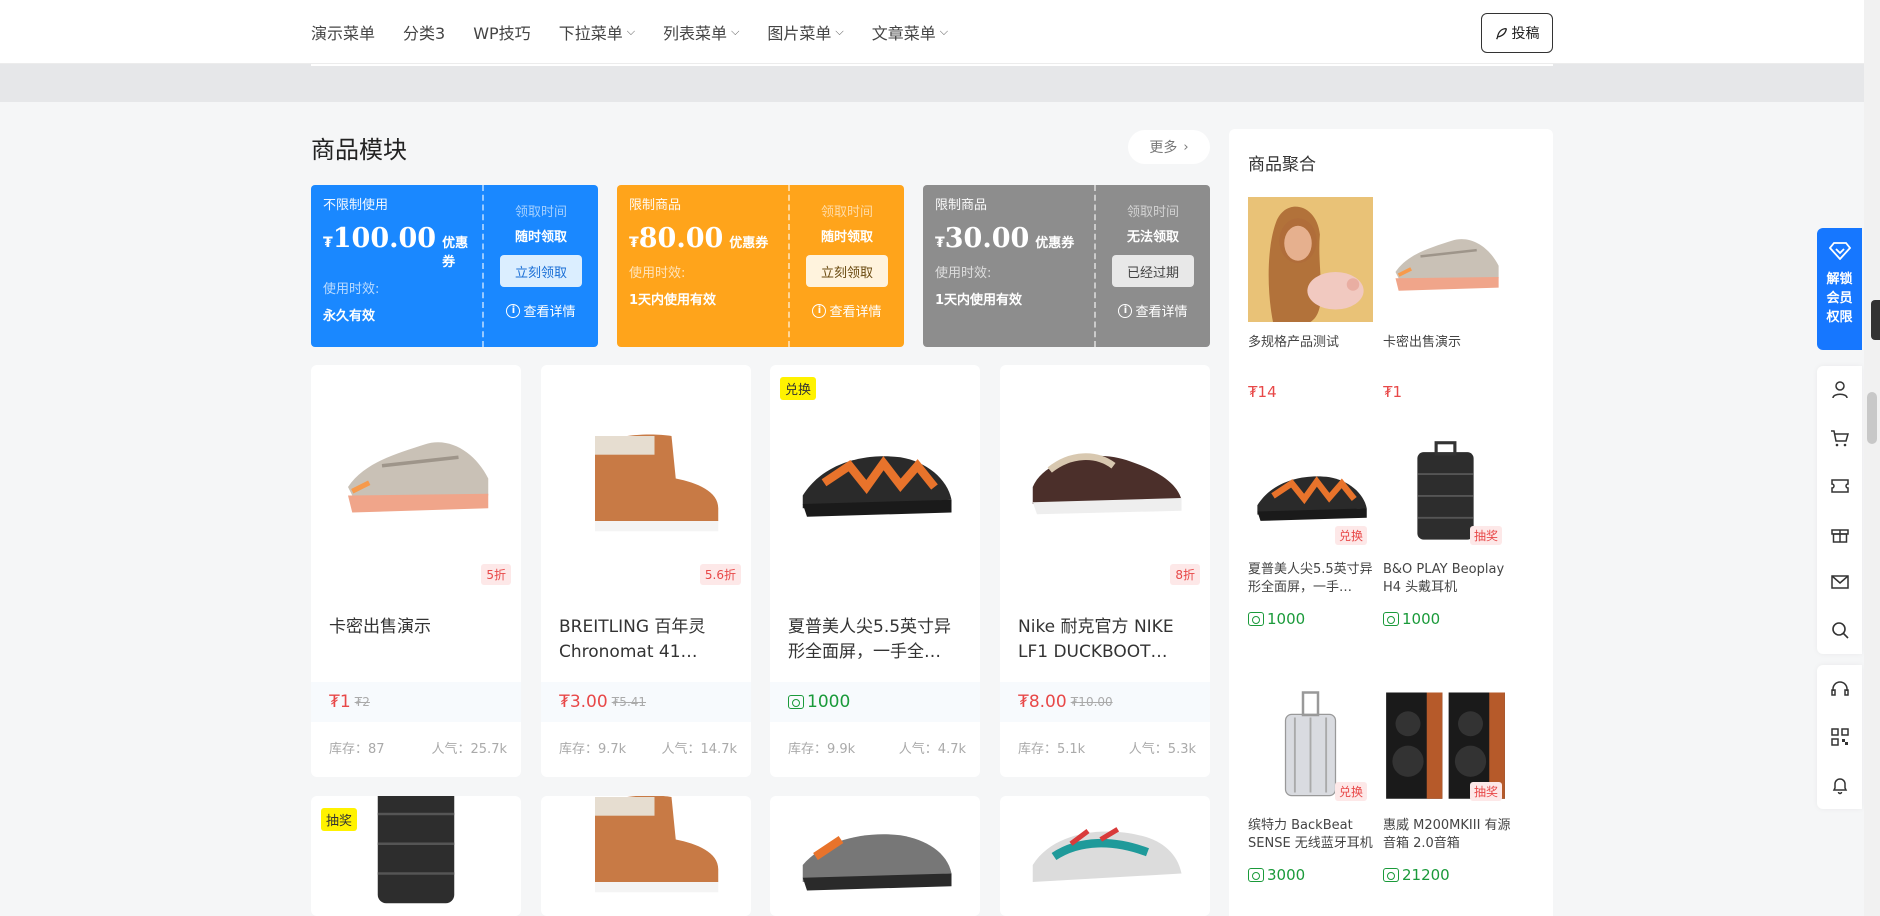 Image resolution: width=1880 pixels, height=916 pixels. I want to click on search-icon, so click(1839, 630).